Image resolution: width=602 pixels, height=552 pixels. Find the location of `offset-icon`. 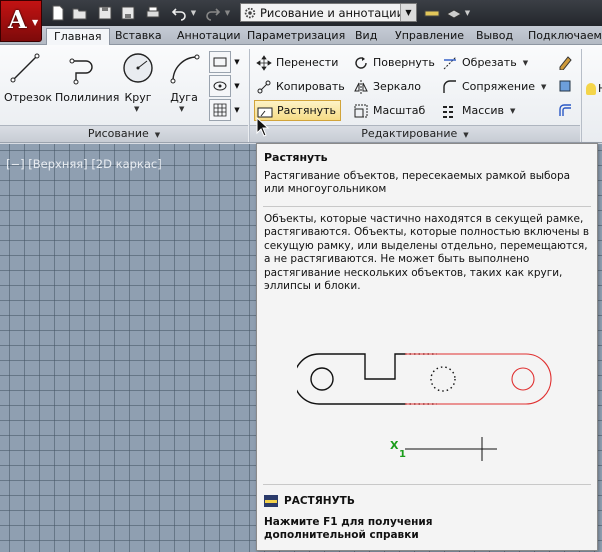

offset-icon is located at coordinates (565, 110).